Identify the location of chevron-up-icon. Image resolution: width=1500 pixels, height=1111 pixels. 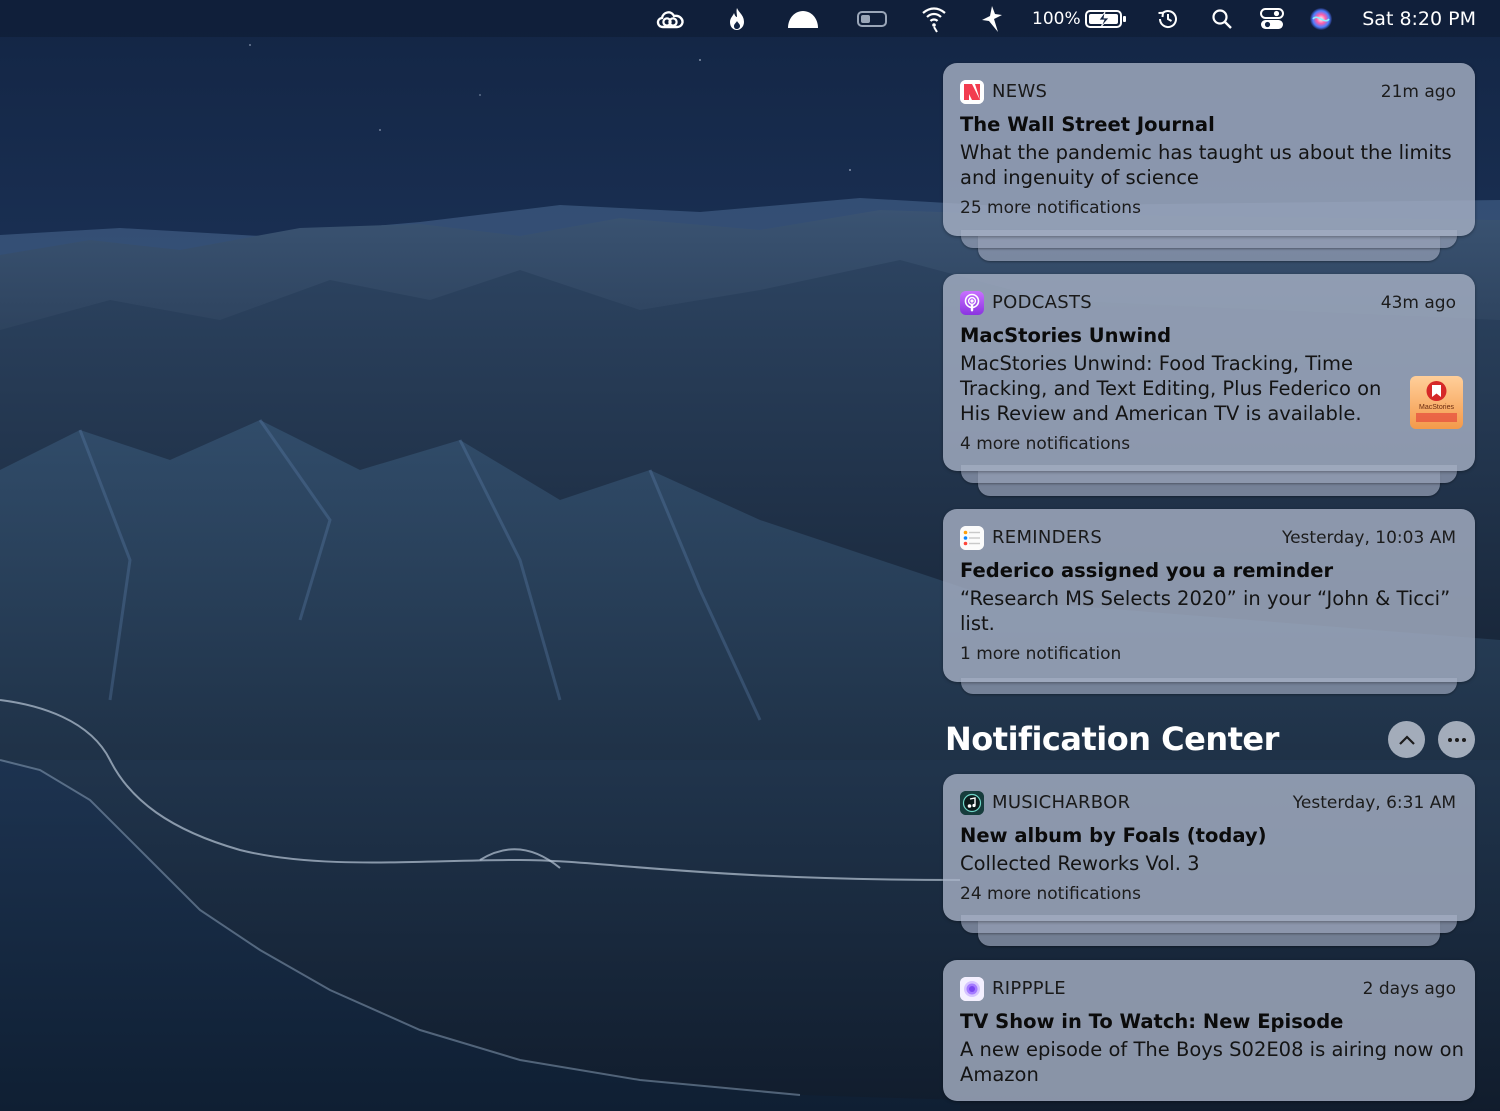
(1407, 740).